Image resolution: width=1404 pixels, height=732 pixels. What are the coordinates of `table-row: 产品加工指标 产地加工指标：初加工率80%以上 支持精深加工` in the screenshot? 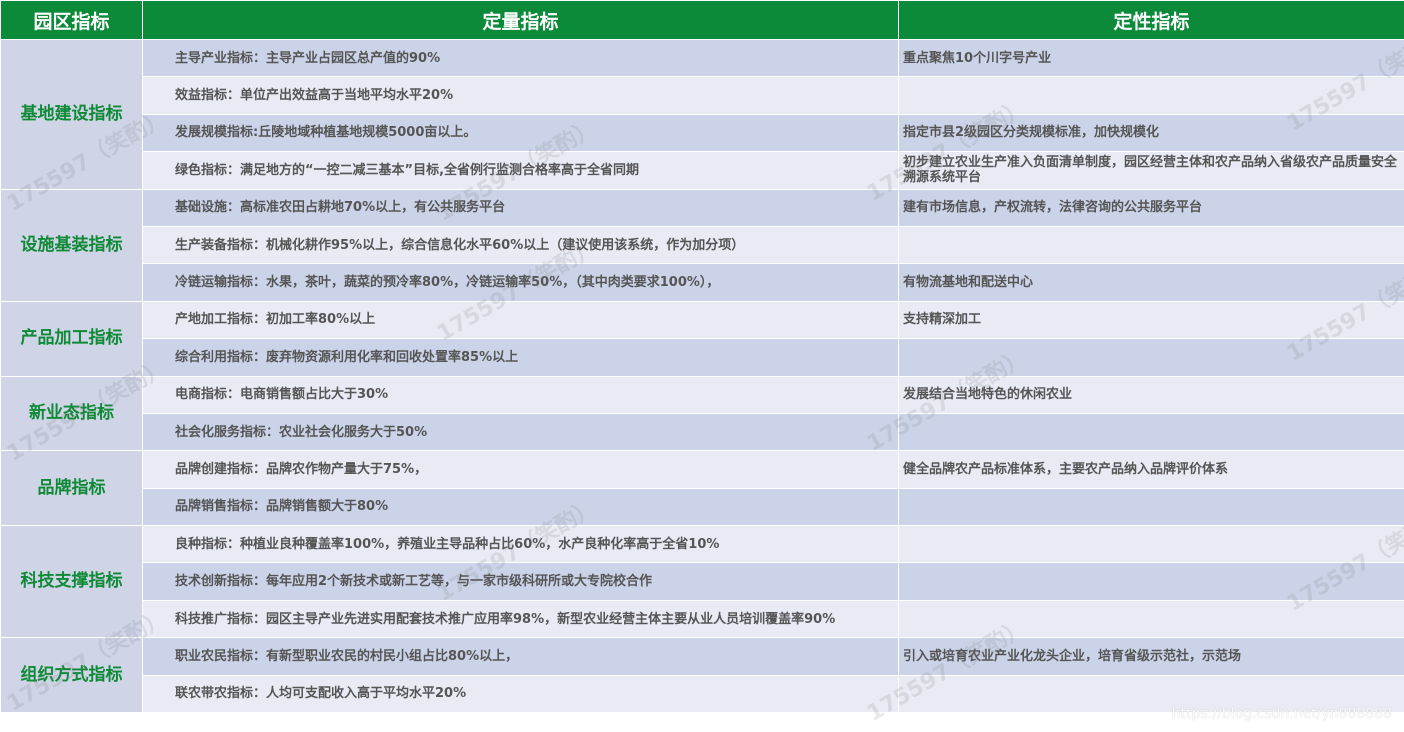 It's located at (702, 338).